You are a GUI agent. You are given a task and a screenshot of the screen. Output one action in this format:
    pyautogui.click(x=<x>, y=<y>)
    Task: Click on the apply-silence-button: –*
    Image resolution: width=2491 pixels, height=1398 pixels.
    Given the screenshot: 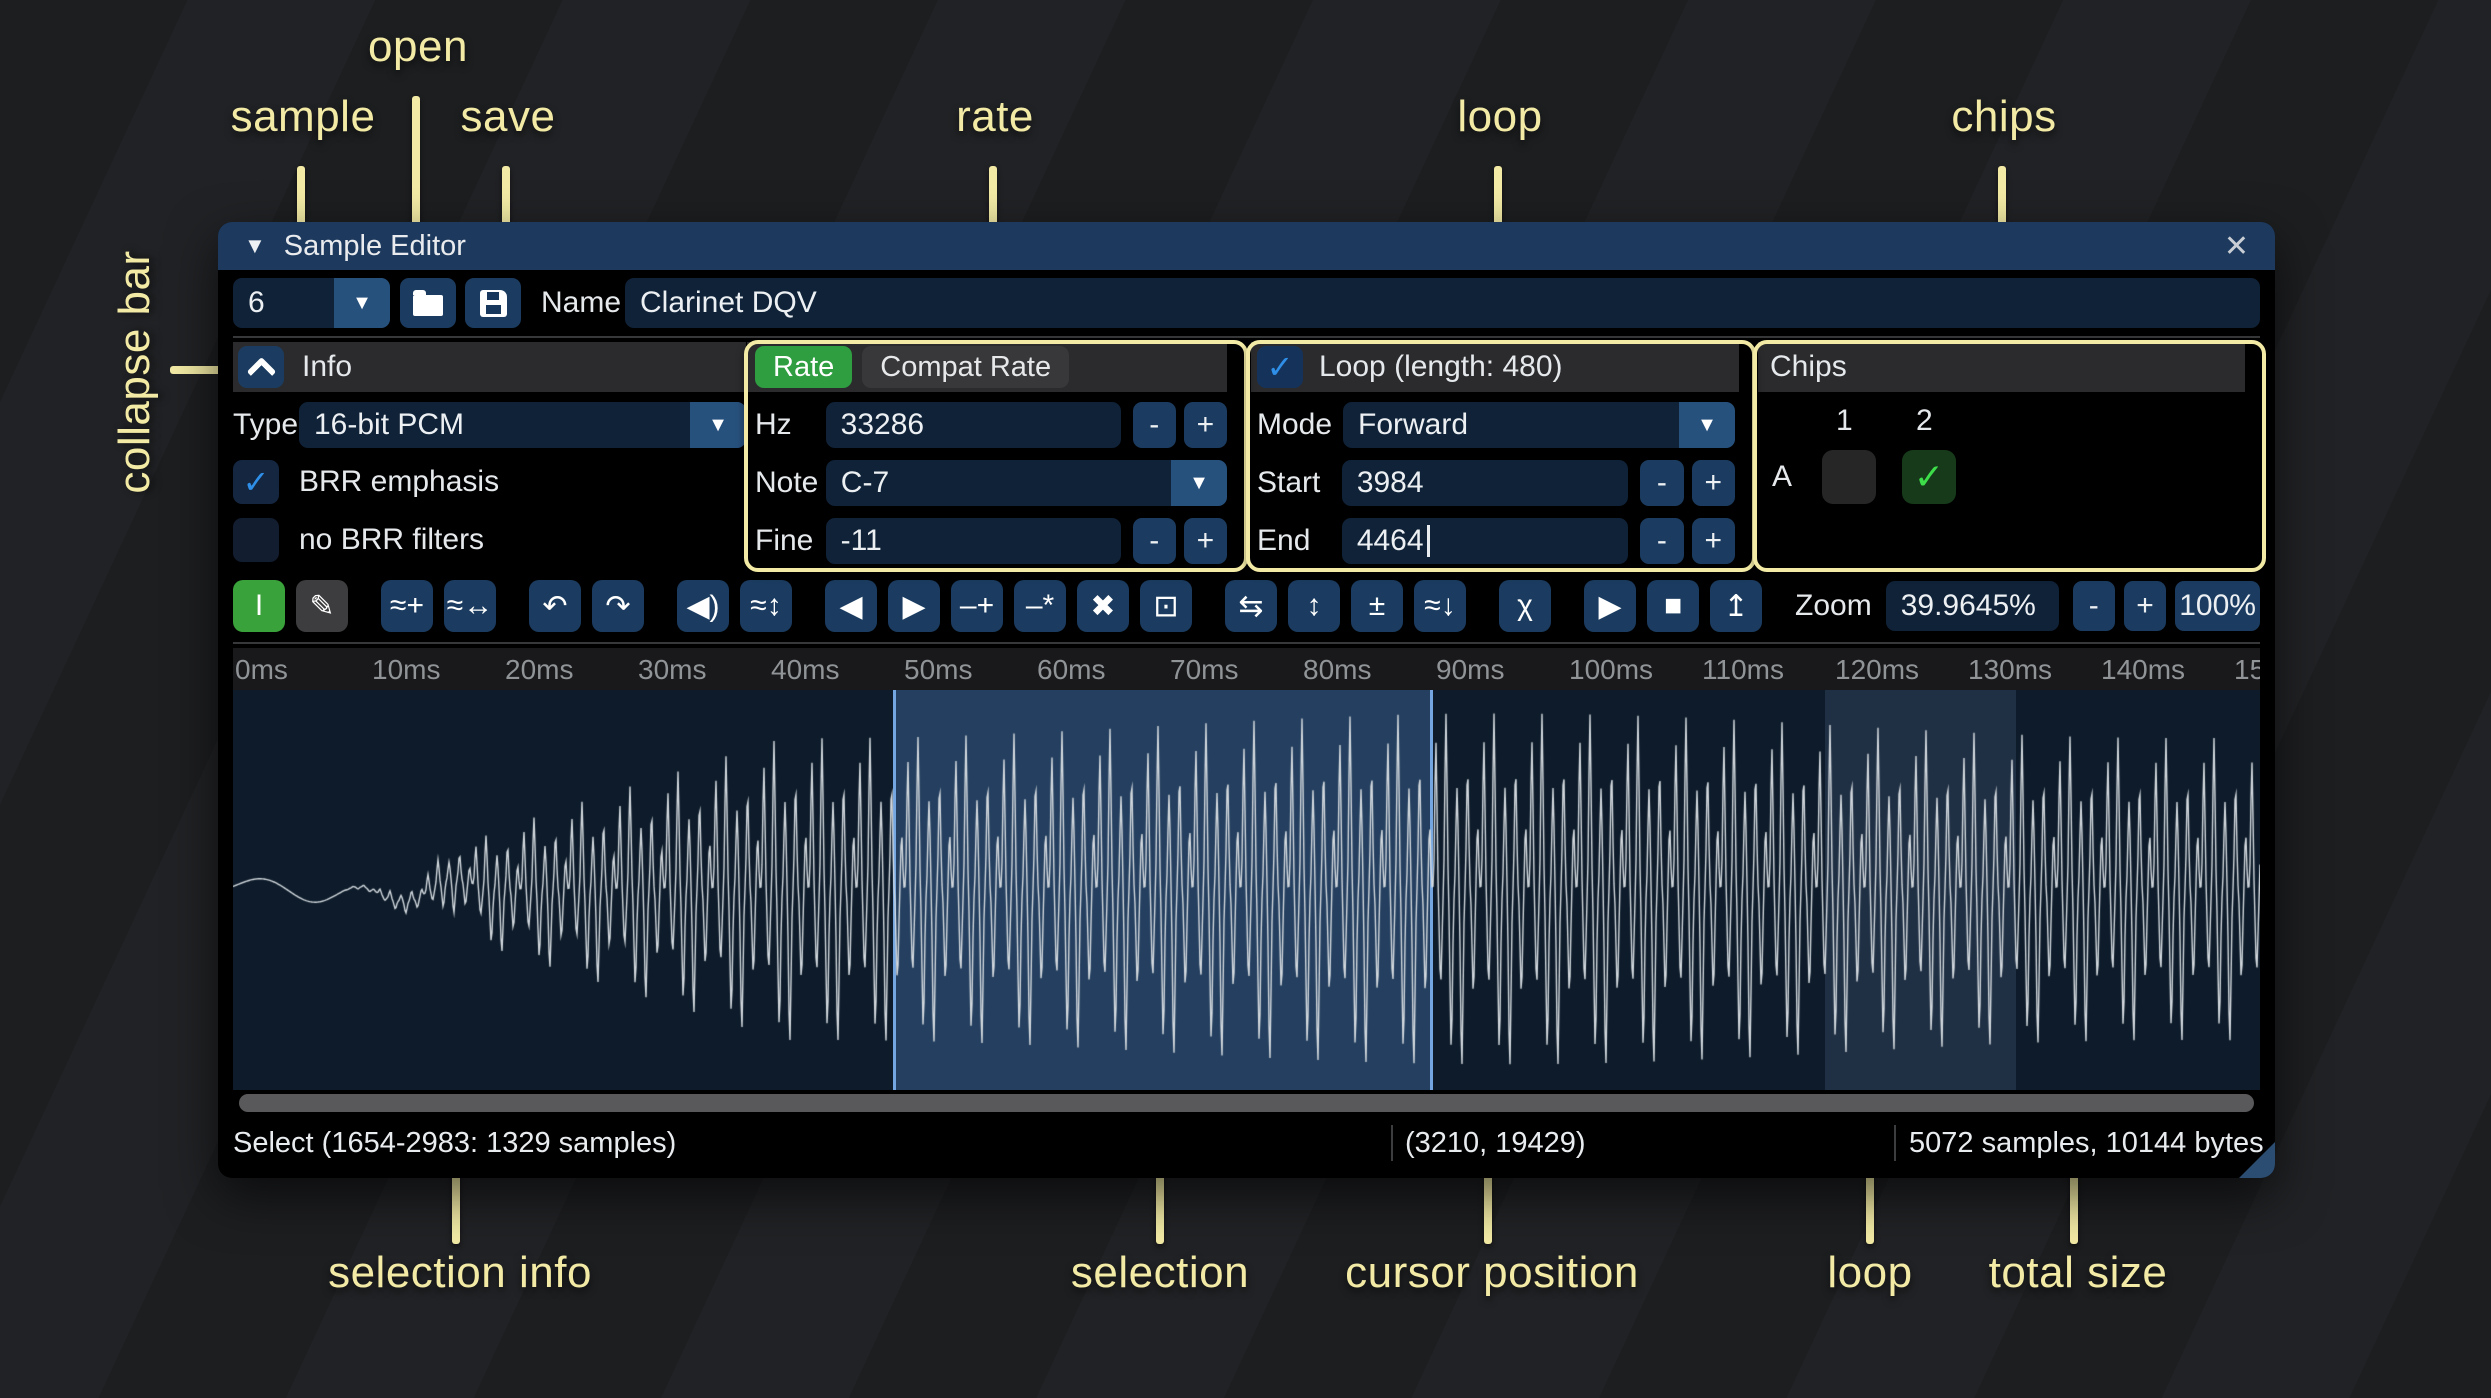 What is the action you would take?
    pyautogui.click(x=1040, y=606)
    